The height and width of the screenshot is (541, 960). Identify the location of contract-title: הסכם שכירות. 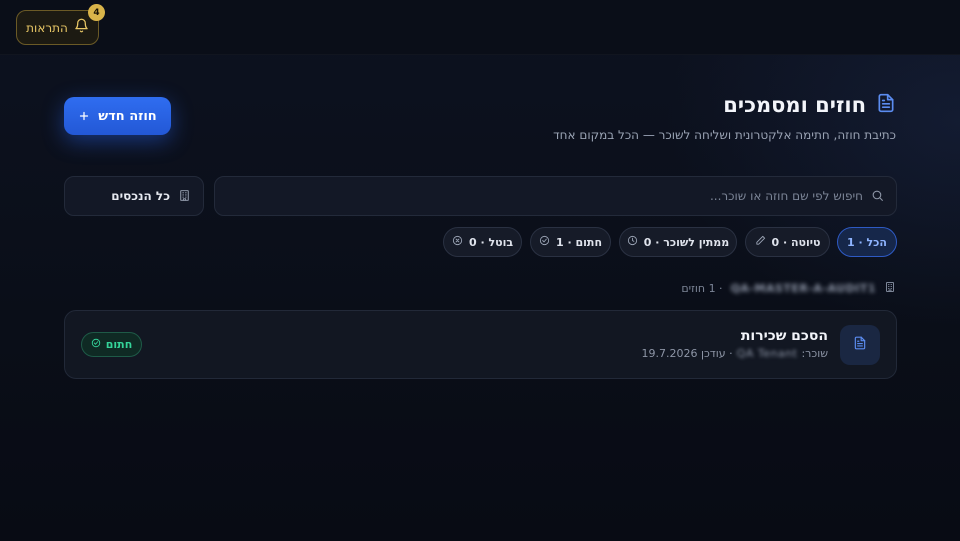
(784, 336).